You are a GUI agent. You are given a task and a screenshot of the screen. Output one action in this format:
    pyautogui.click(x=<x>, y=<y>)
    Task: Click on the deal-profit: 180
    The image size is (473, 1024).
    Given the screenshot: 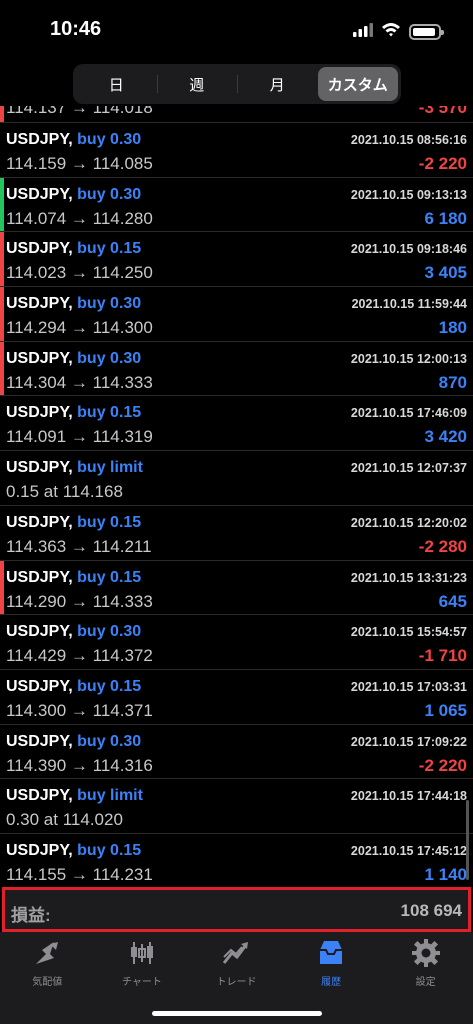 What is the action you would take?
    pyautogui.click(x=452, y=328)
    